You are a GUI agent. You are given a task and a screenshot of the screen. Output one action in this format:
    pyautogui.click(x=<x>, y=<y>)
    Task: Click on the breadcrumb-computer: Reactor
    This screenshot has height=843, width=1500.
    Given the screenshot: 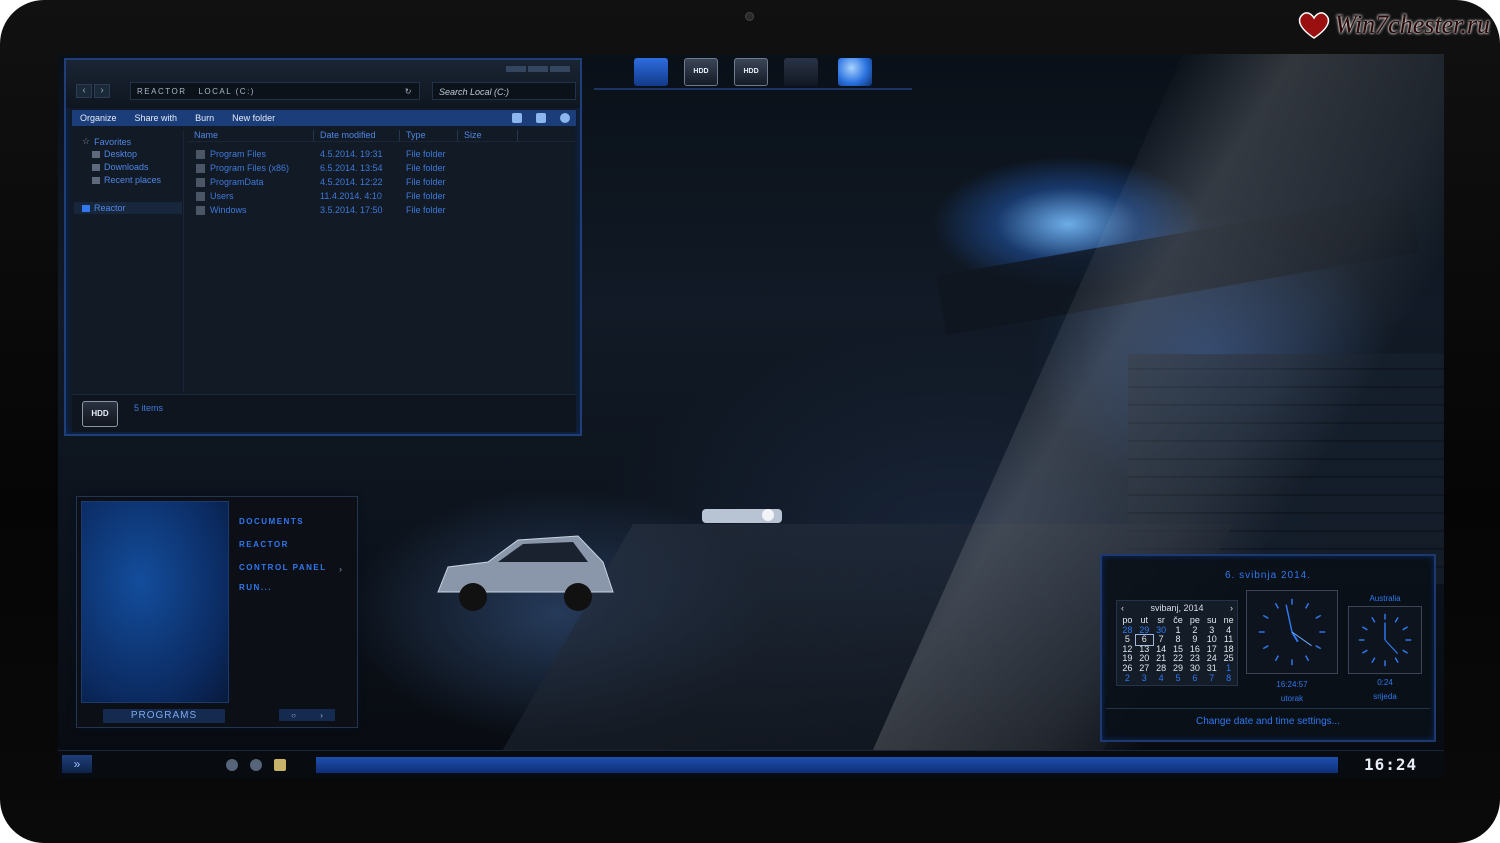 What is the action you would take?
    pyautogui.click(x=161, y=91)
    